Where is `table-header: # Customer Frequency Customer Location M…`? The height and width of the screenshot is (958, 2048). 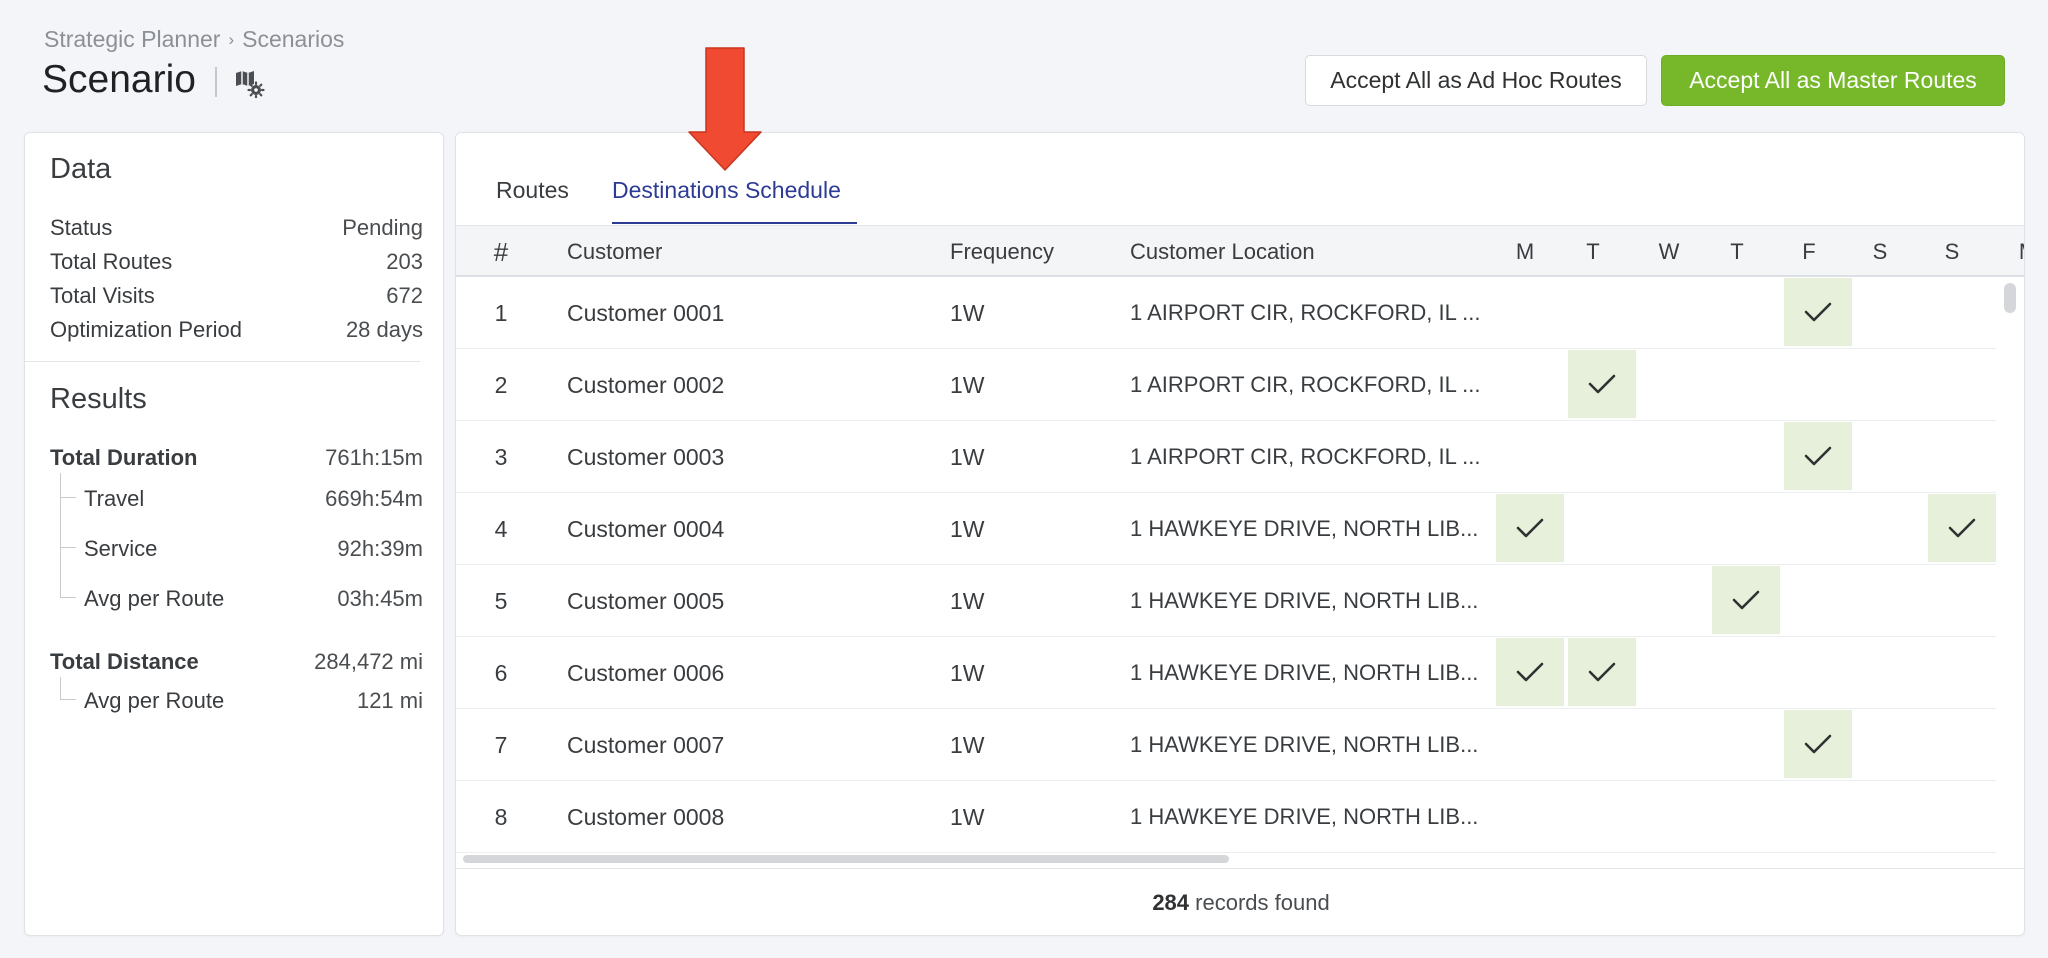
table-header: # Customer Frequency Customer Location M… is located at coordinates (1240, 251).